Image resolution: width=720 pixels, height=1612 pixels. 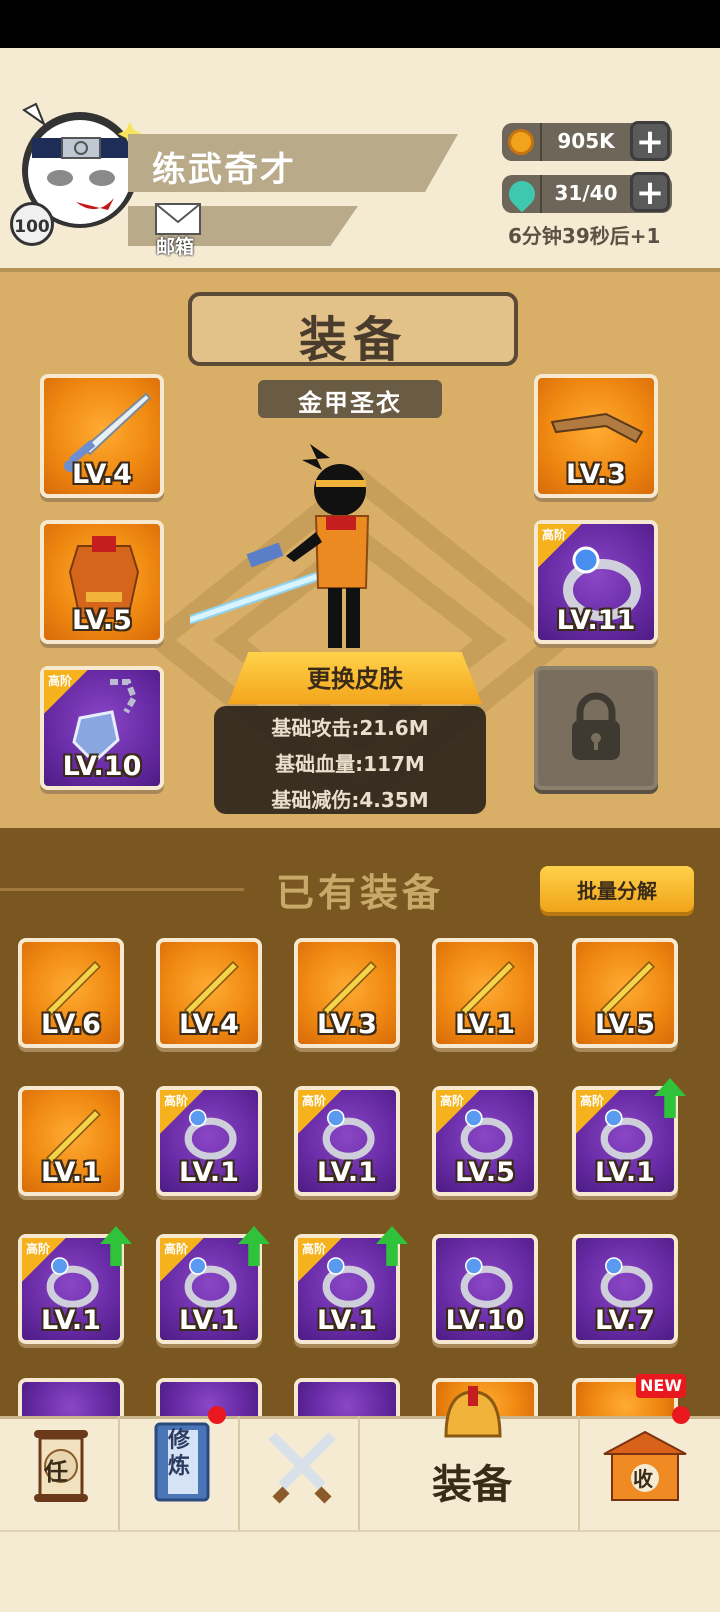 What do you see at coordinates (347, 1024) in the screenshot?
I see `item-level: LV.3` at bounding box center [347, 1024].